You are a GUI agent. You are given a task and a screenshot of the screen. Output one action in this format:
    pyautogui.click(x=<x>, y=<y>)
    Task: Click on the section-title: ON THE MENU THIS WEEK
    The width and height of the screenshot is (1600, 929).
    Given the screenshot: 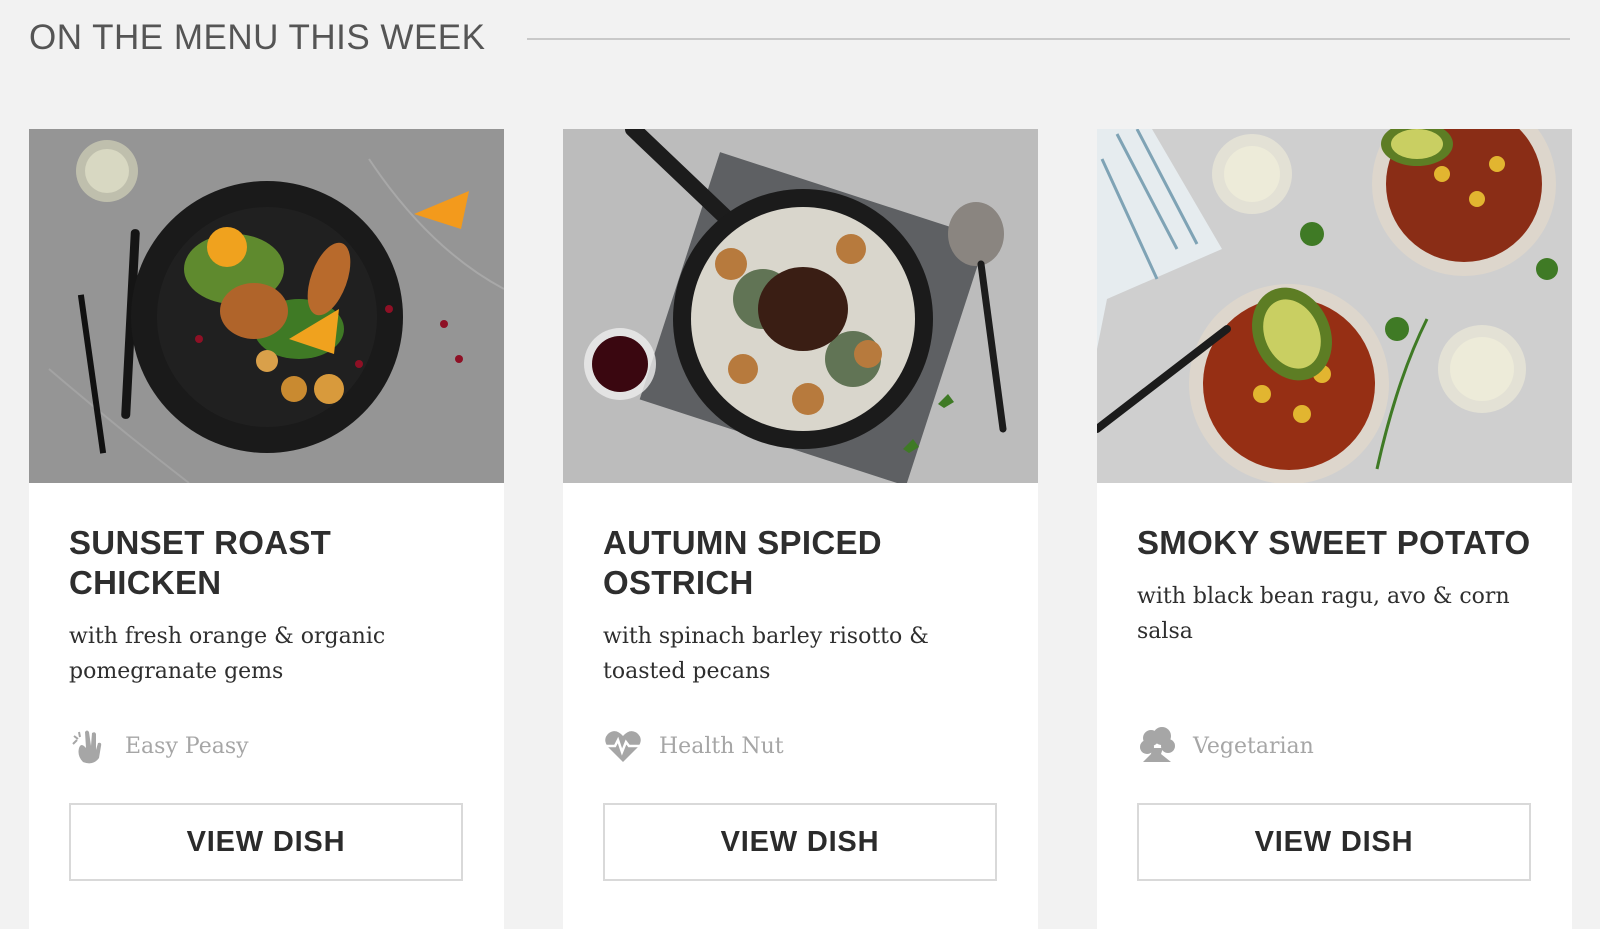 What is the action you would take?
    pyautogui.click(x=257, y=37)
    